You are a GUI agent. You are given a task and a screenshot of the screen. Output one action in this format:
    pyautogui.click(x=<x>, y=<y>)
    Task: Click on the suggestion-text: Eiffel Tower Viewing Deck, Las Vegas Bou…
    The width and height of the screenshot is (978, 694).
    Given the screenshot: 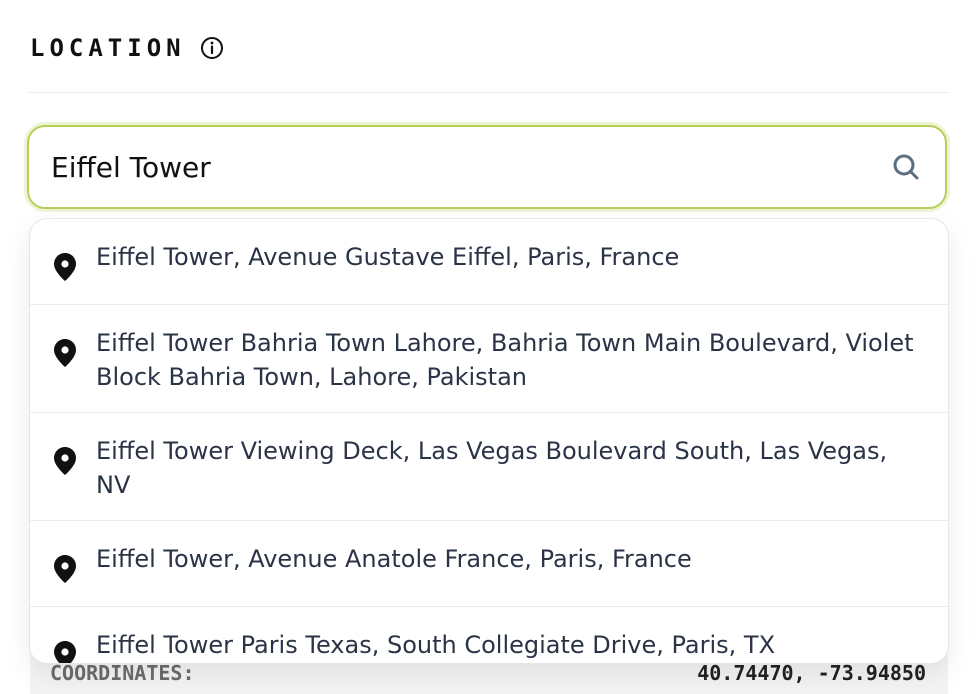 What is the action you would take?
    pyautogui.click(x=492, y=468)
    